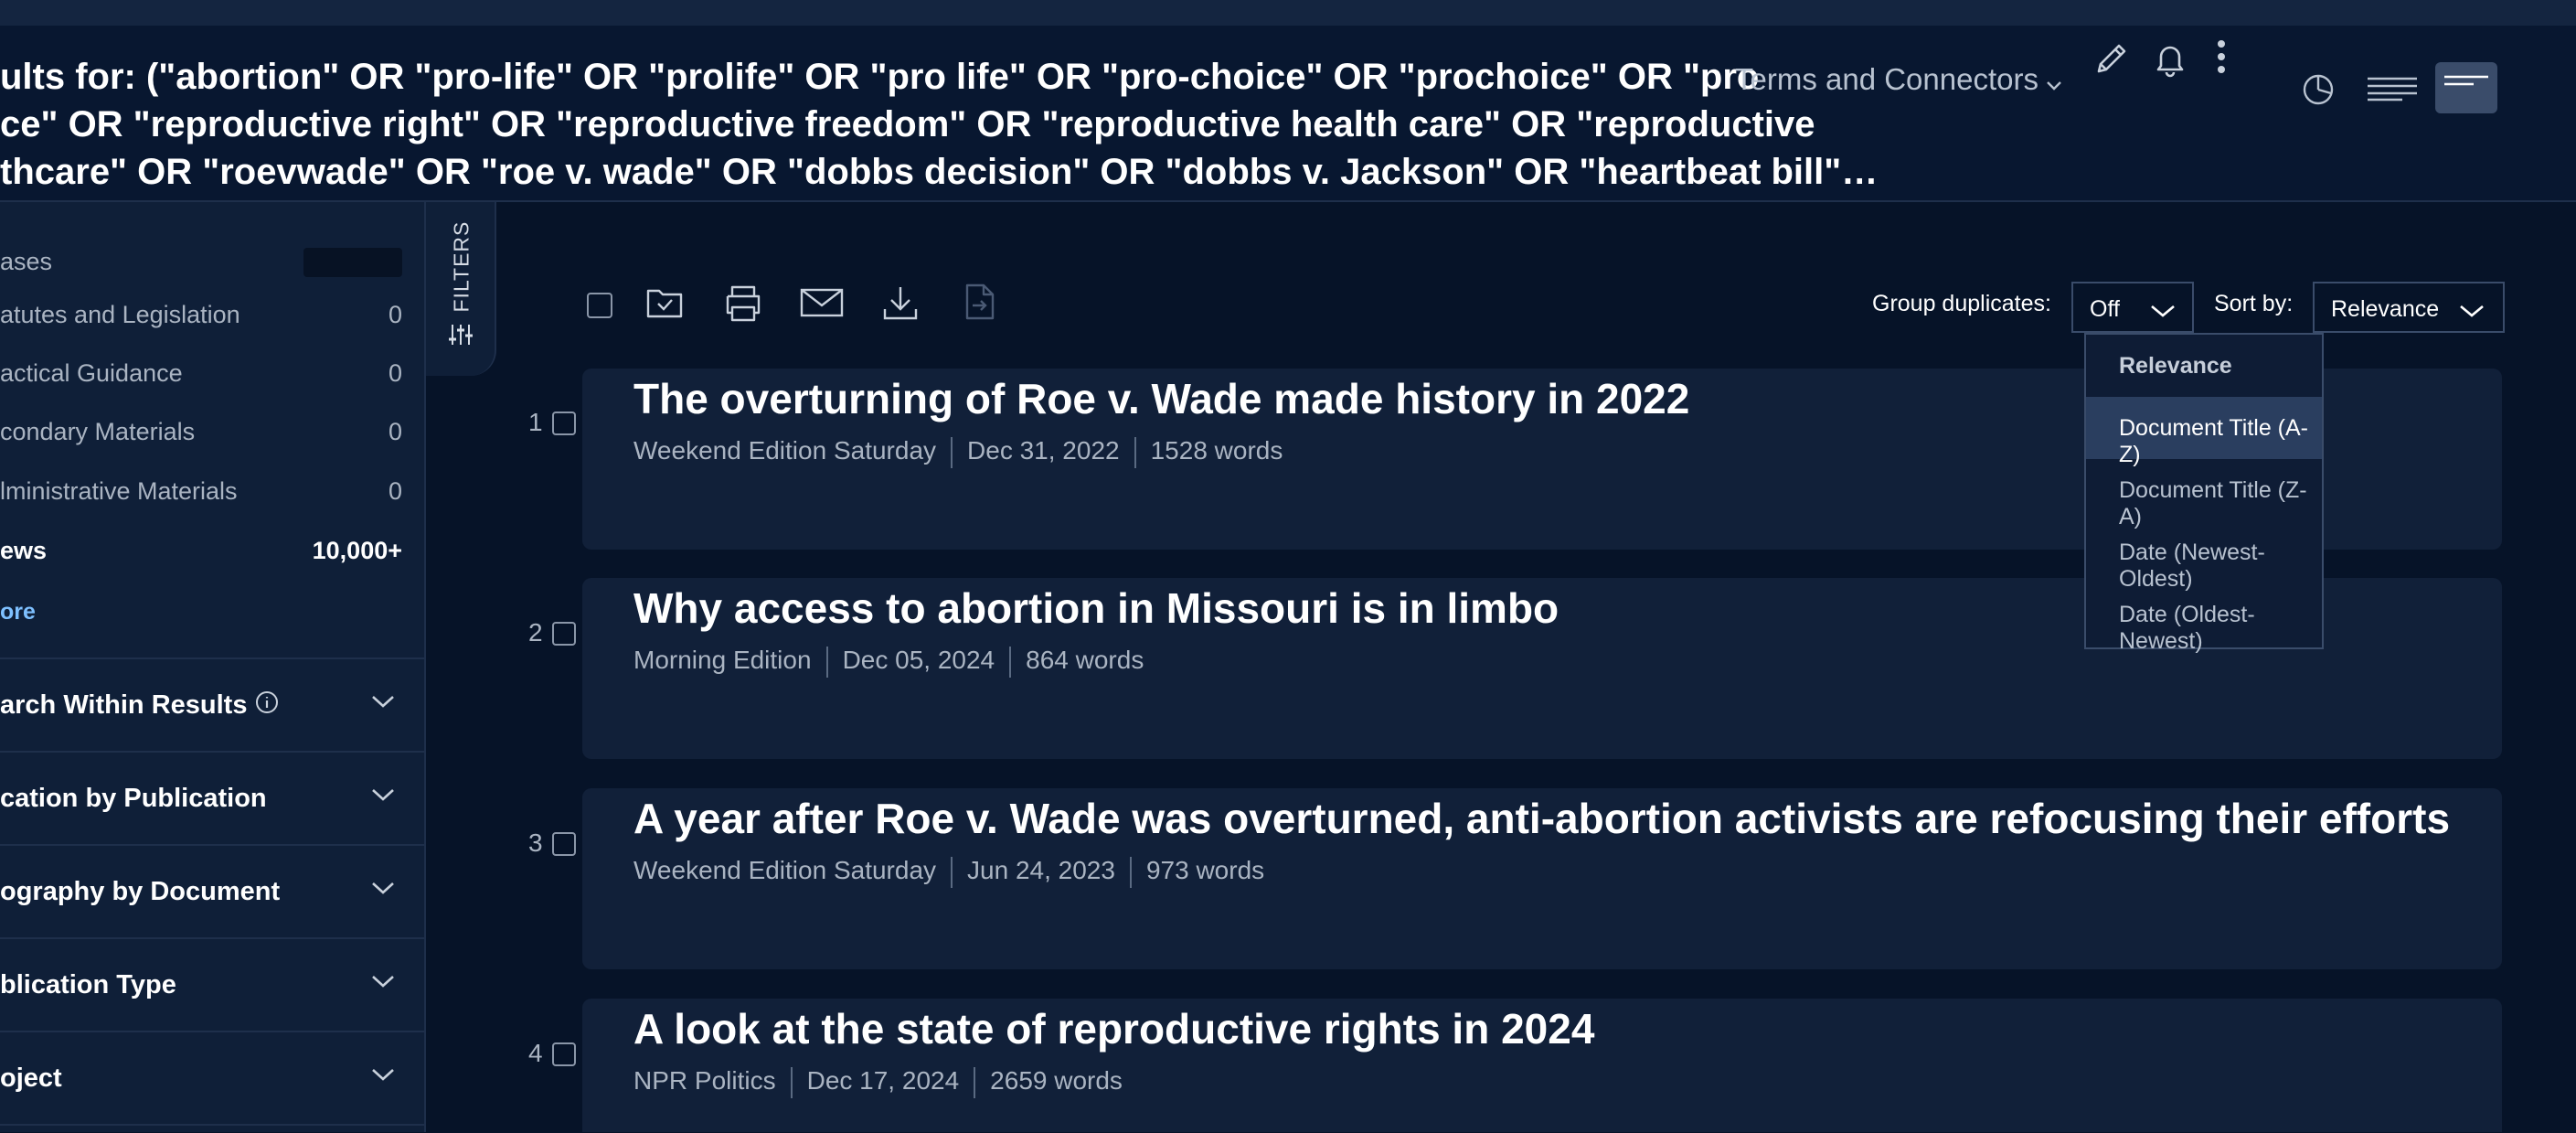 The width and height of the screenshot is (2576, 1133). Describe the element at coordinates (599, 305) in the screenshot. I see `select-all-checkbox` at that location.